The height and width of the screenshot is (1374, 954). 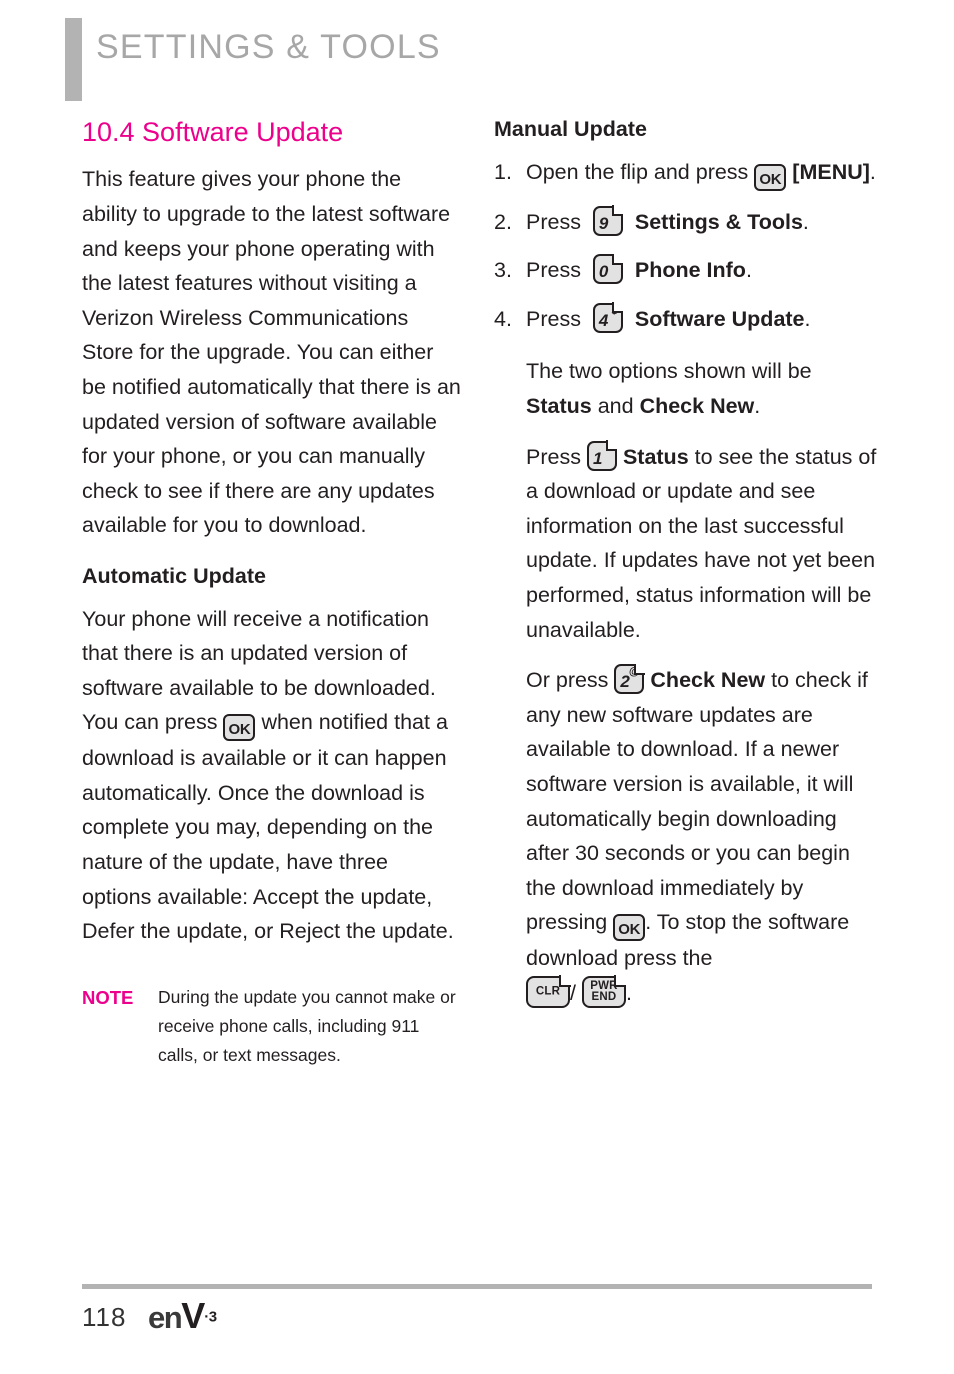 I want to click on step-bold-1: [MENU], so click(x=831, y=171).